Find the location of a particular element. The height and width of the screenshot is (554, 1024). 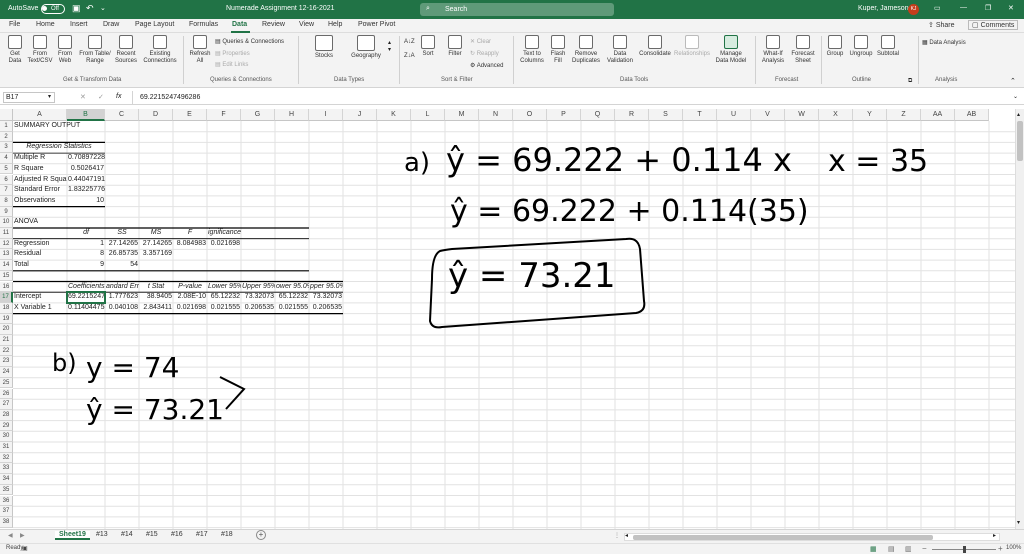

hw-prediction-result: ŷ = 73.21 is located at coordinates (532, 276).